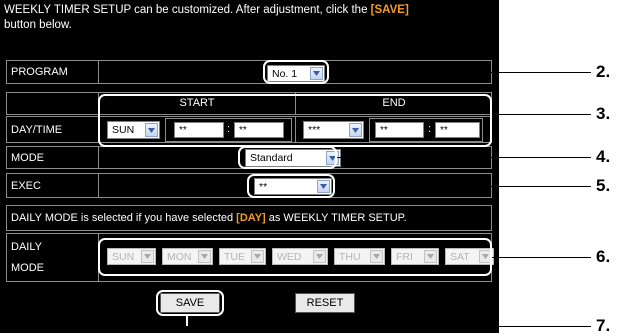 The width and height of the screenshot is (621, 336). What do you see at coordinates (389, 10) in the screenshot?
I see `save-keyword: [SAVE]` at bounding box center [389, 10].